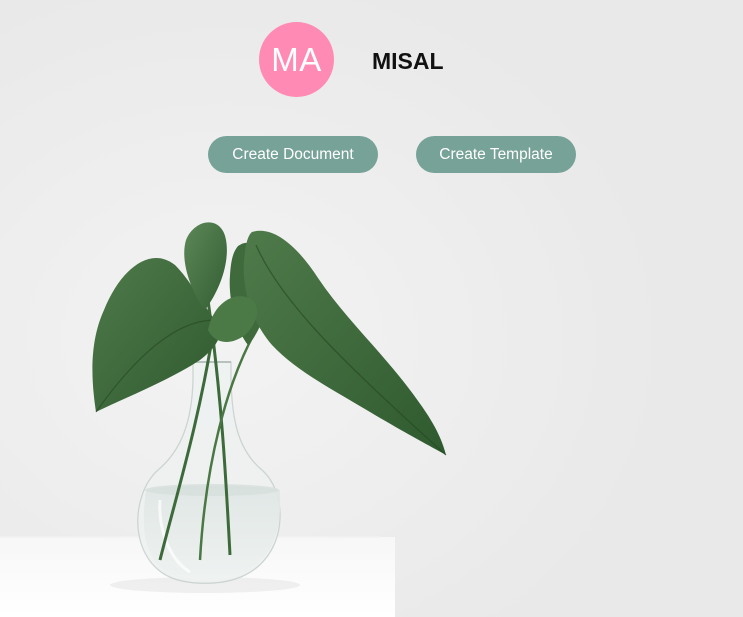 The height and width of the screenshot is (617, 743). I want to click on create-template-button: Create Template, so click(496, 154).